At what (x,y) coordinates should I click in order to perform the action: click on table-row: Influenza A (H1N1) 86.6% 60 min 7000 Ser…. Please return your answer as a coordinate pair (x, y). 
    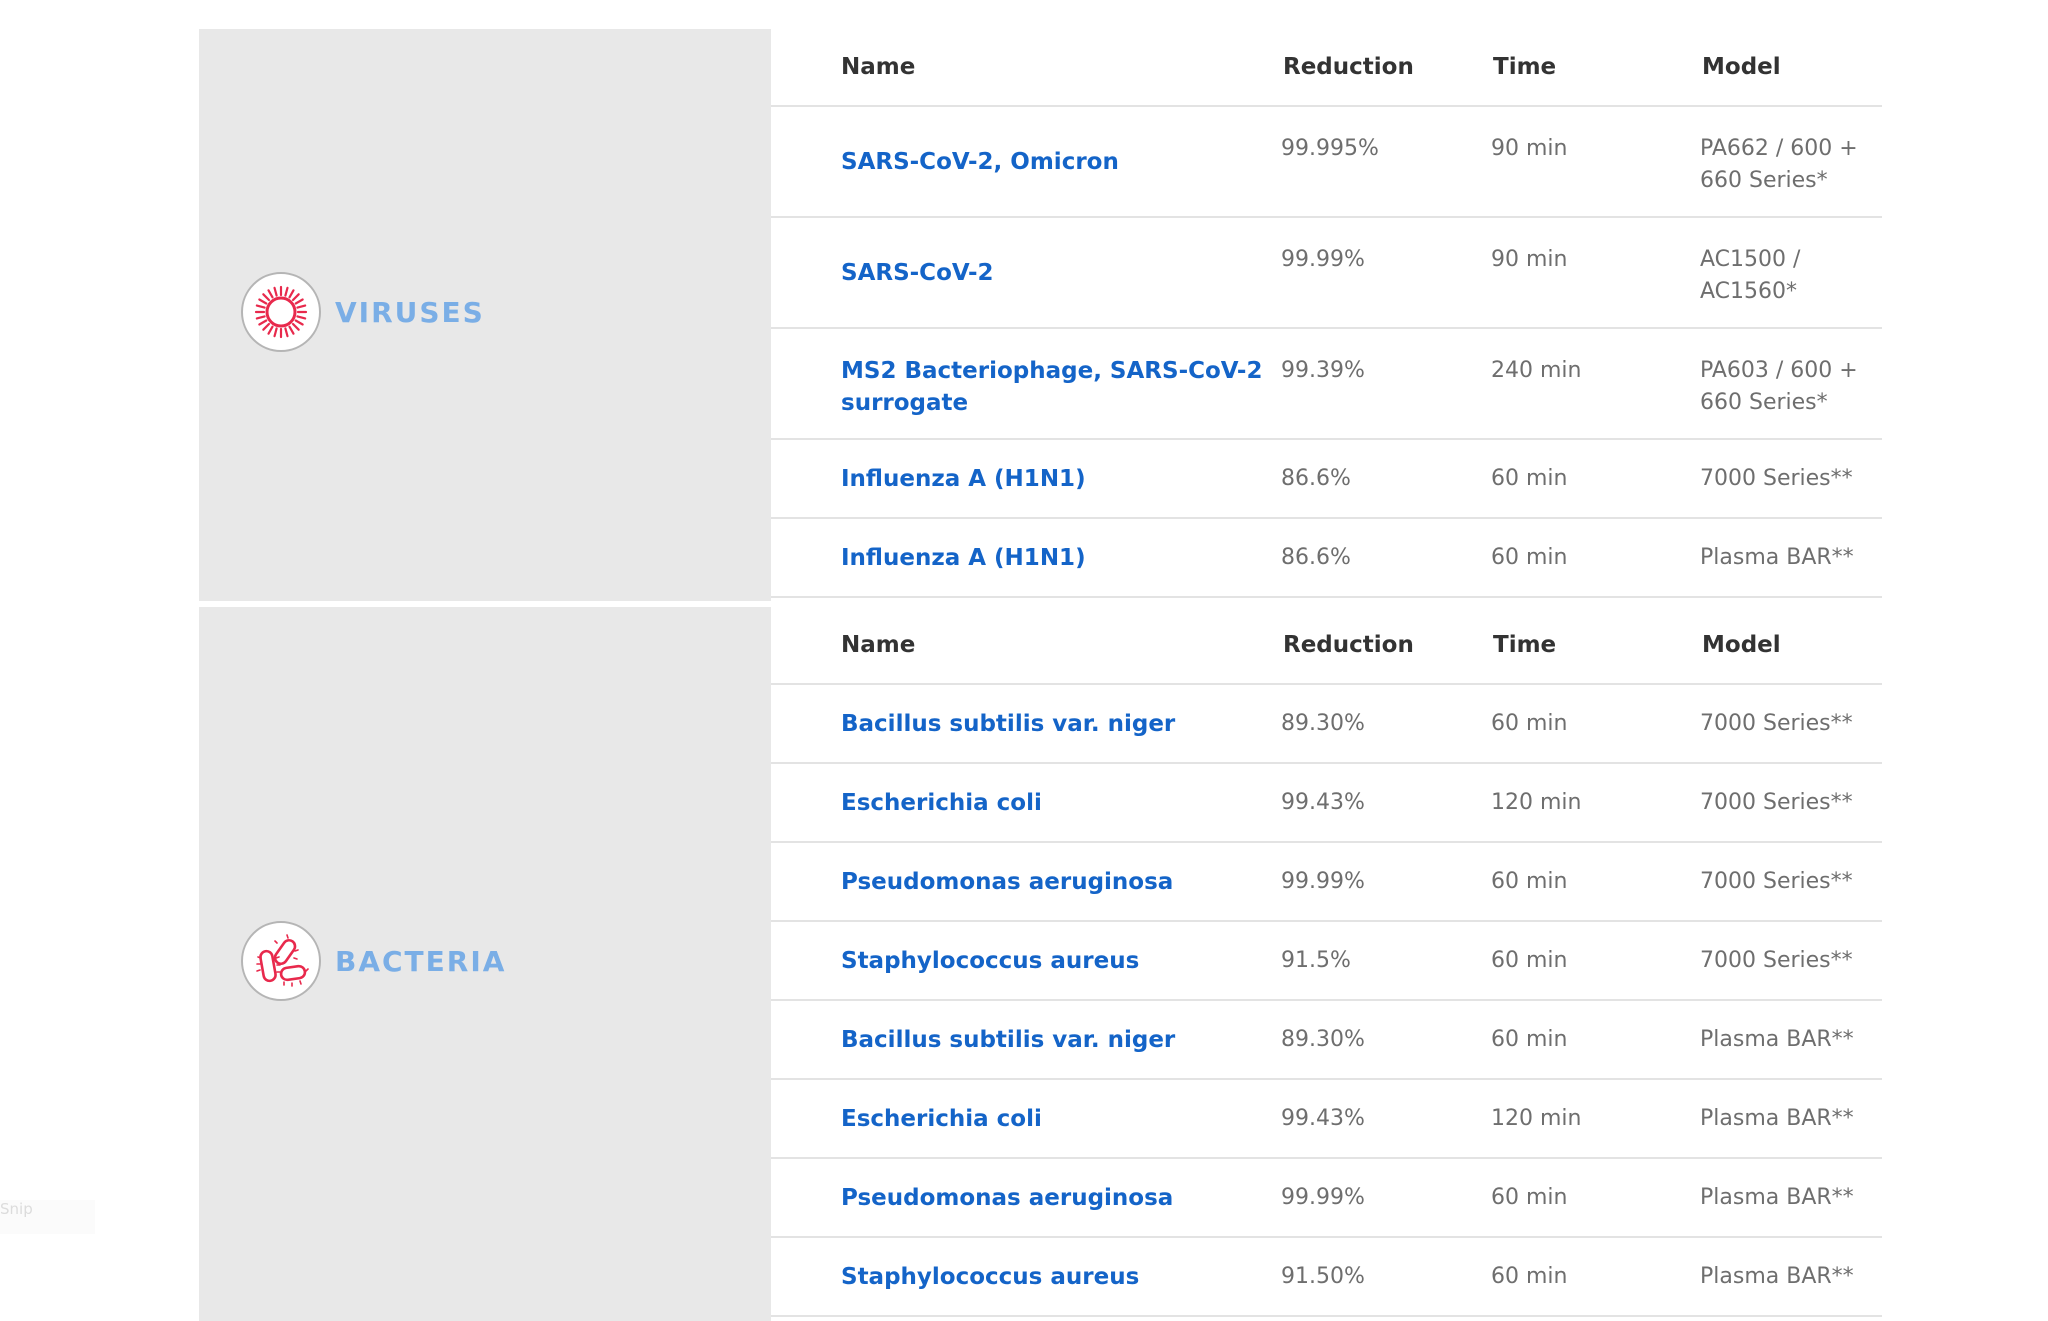
    Looking at the image, I should click on (1326, 479).